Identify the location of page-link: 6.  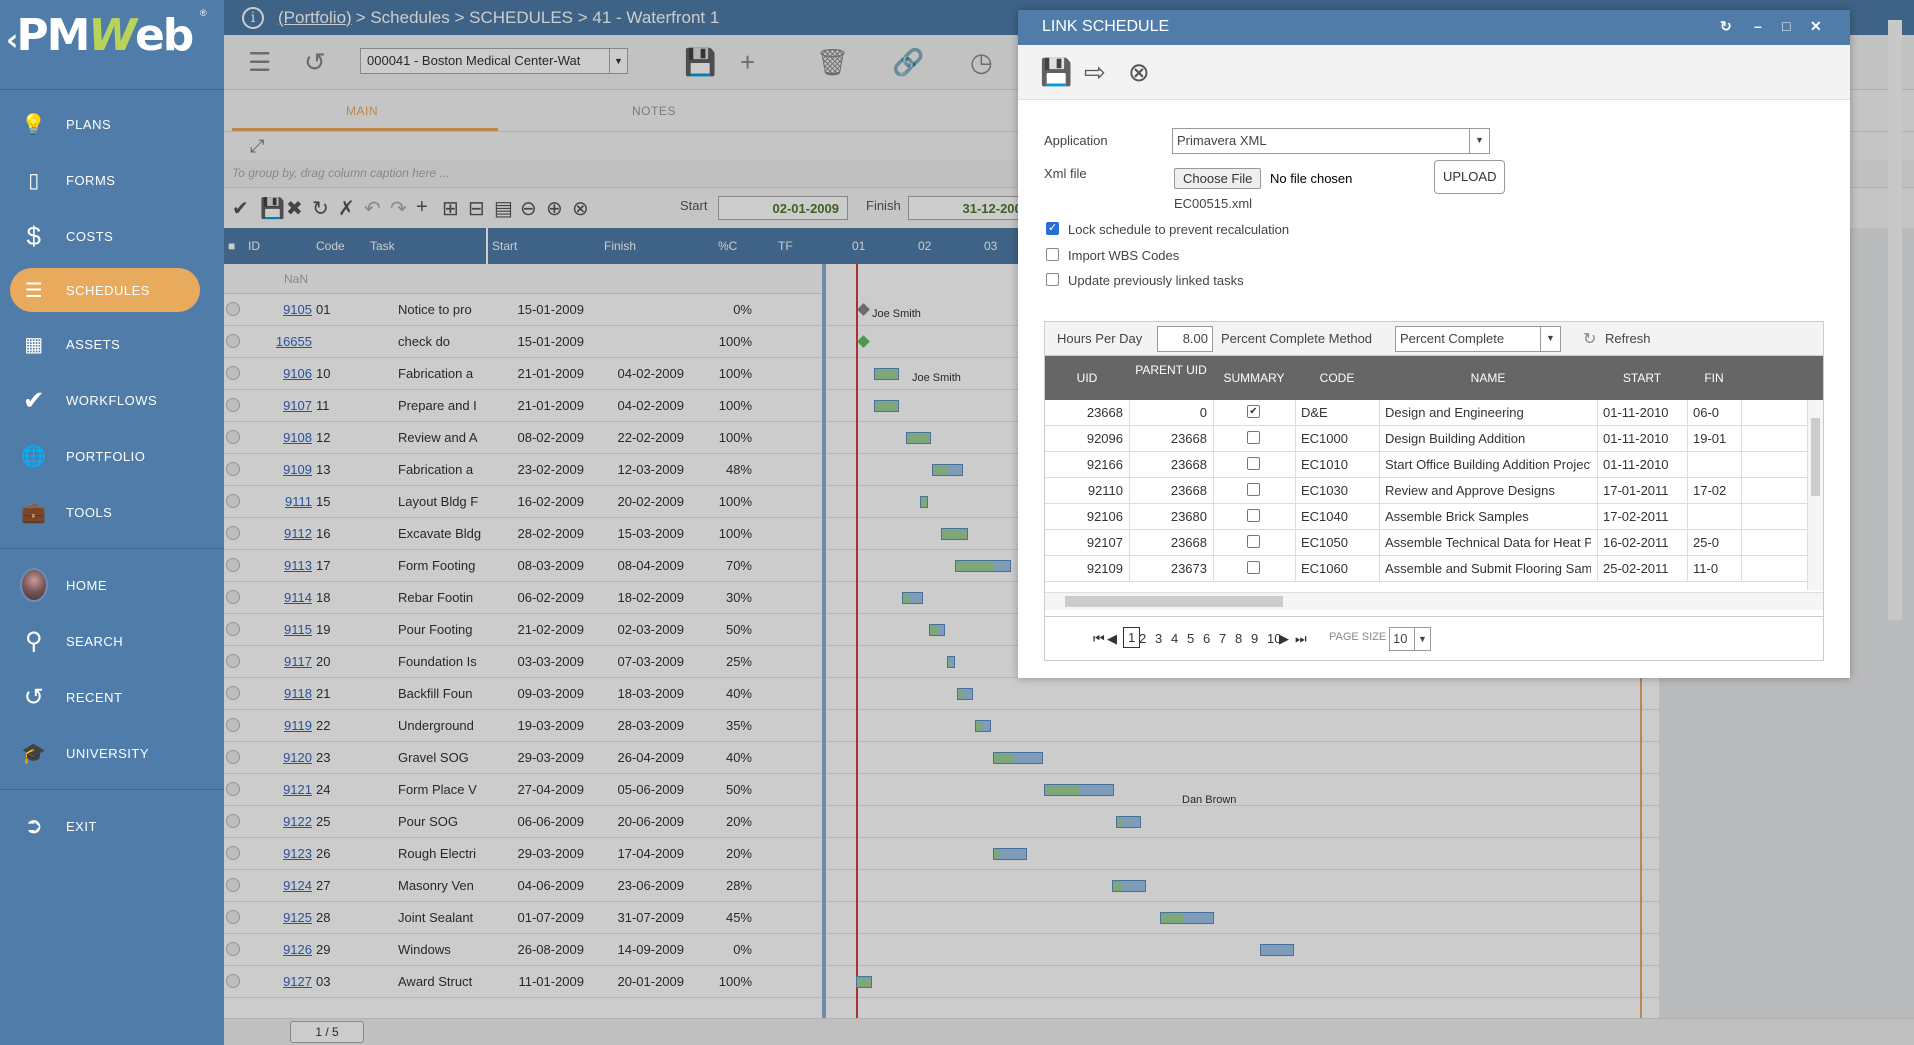
(1206, 638).